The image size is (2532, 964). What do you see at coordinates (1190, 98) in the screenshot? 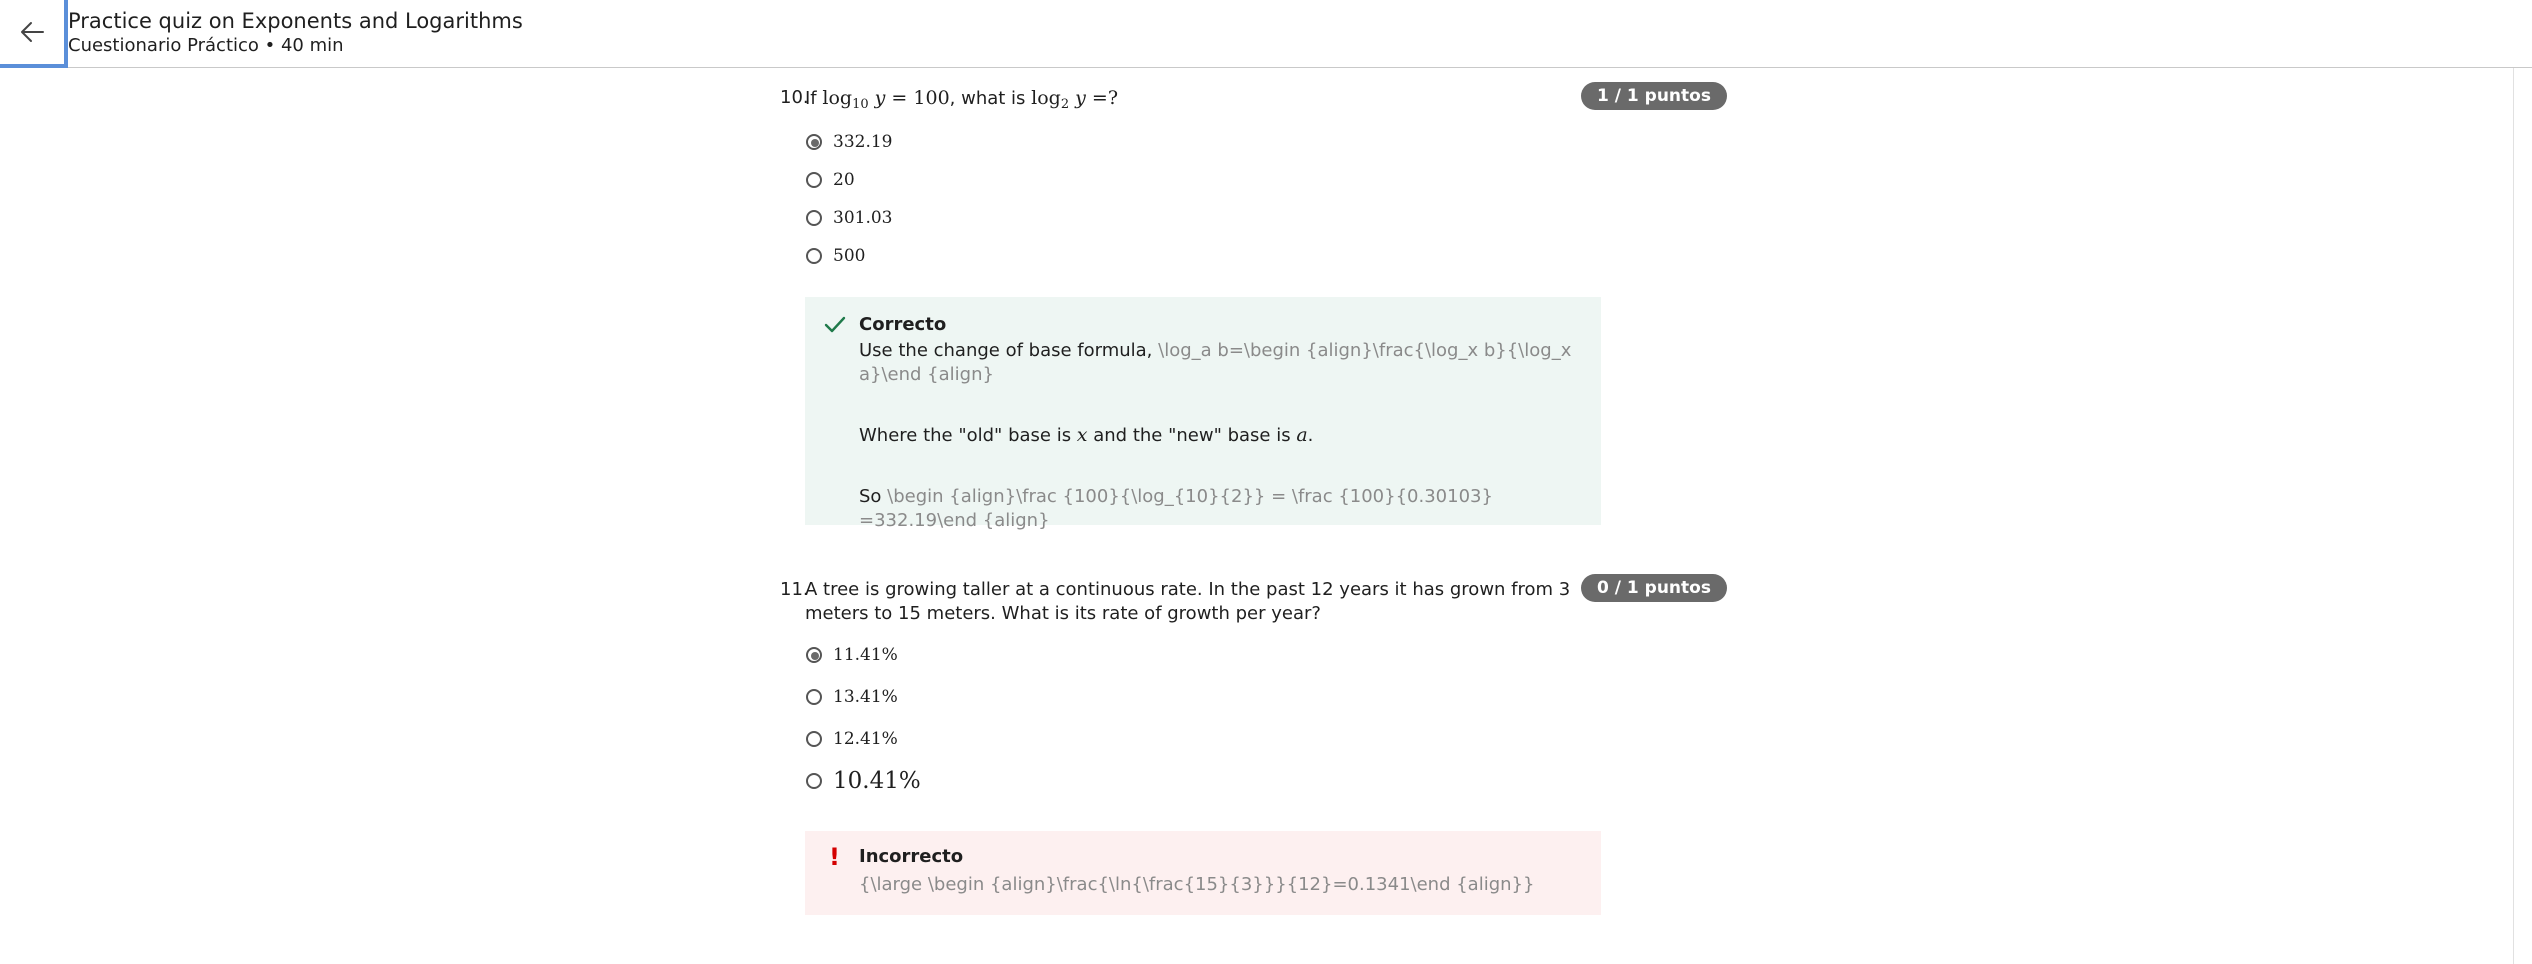
I see `question-text: If log10 y = 100, what is log2 y =?` at bounding box center [1190, 98].